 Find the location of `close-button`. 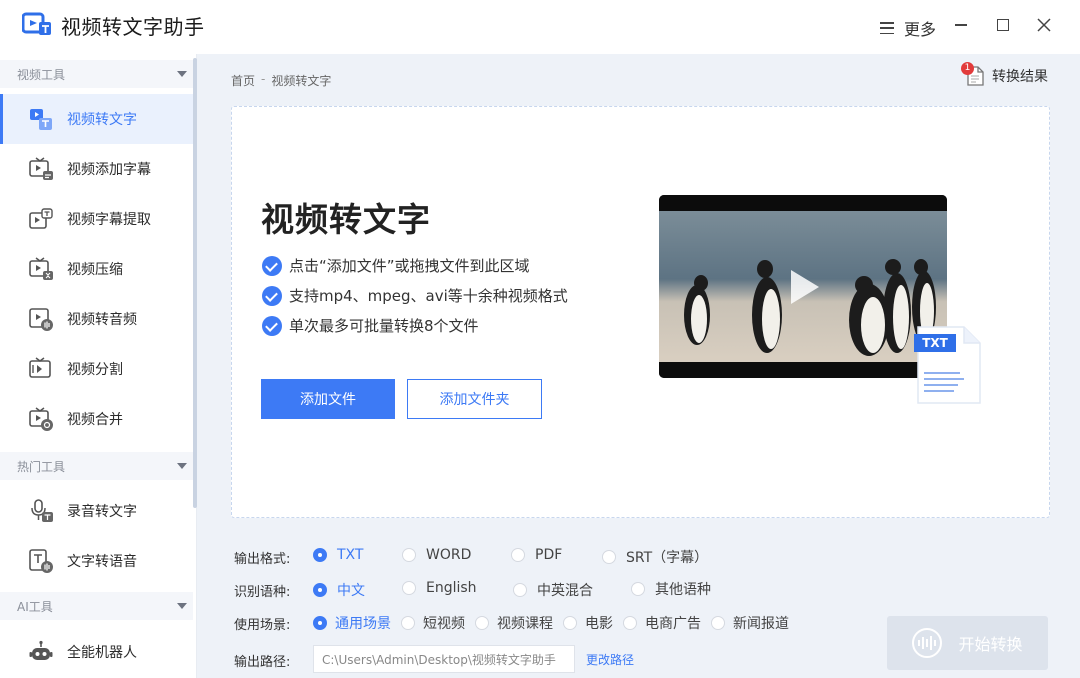

close-button is located at coordinates (1044, 25).